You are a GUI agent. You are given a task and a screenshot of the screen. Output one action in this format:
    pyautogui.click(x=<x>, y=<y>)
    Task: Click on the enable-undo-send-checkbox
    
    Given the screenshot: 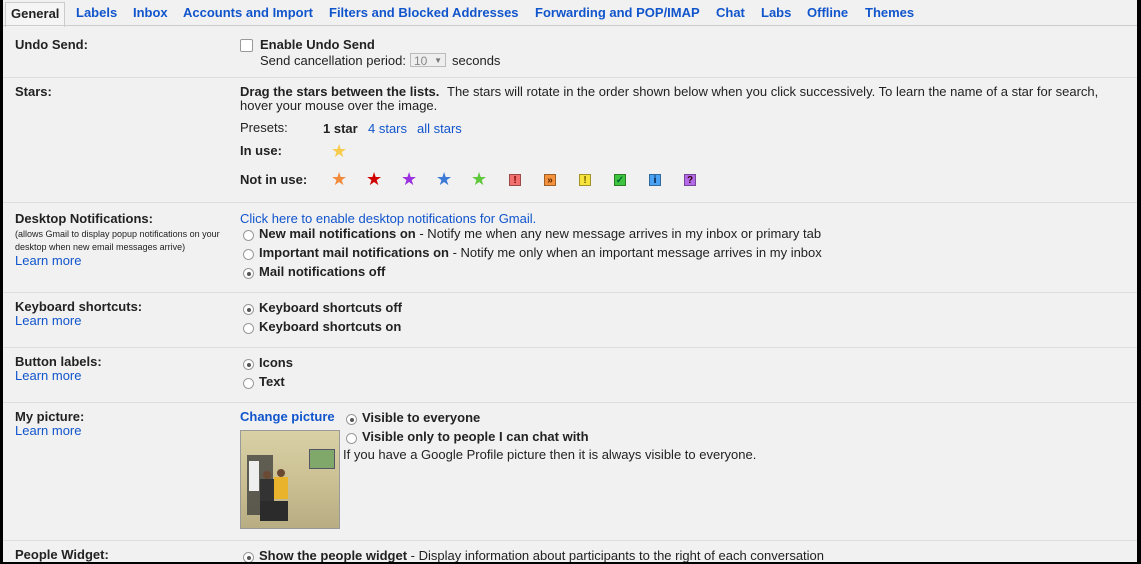 What is the action you would take?
    pyautogui.click(x=246, y=45)
    